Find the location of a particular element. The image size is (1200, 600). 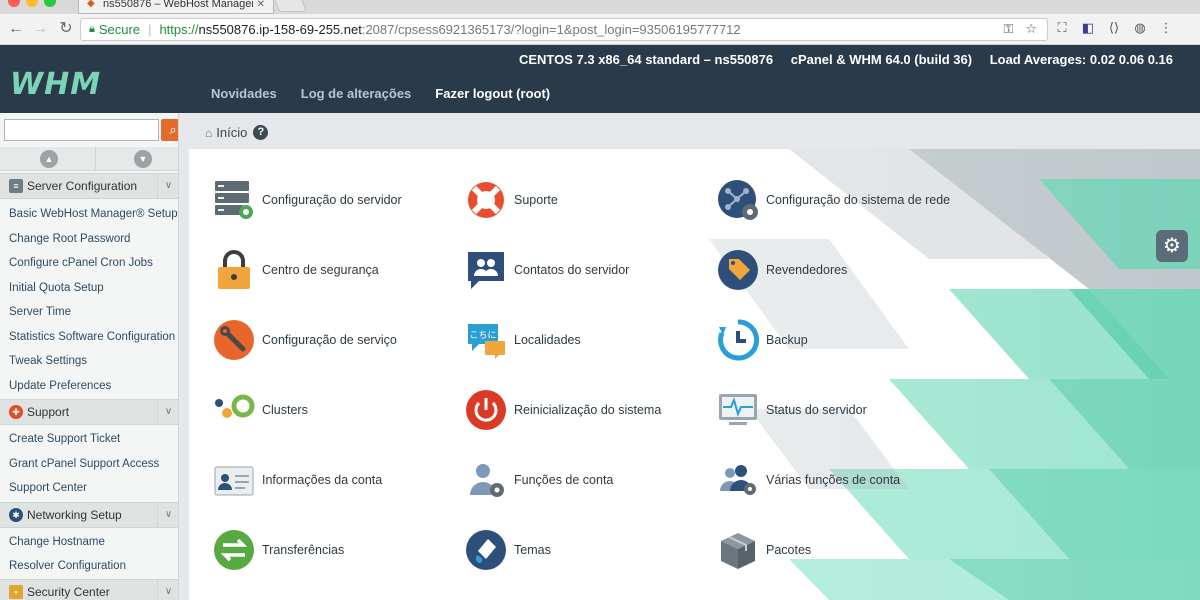

tile-themes: Temas is located at coordinates (585, 550).